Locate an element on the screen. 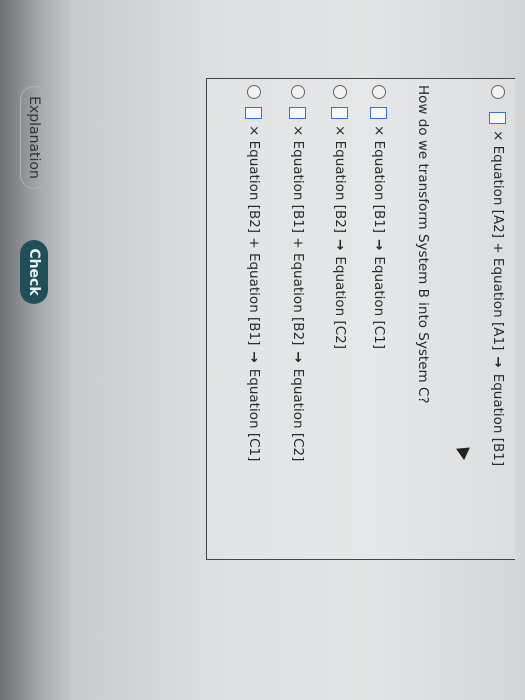 The image size is (525, 700). option-text: × Equation [B2] is located at coordinates (340, 179).